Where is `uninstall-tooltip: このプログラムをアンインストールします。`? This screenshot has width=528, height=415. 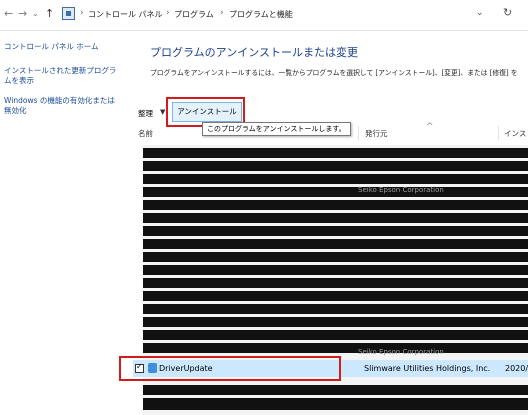
uninstall-tooltip: このプログラムをアンインストールします。 is located at coordinates (276, 129).